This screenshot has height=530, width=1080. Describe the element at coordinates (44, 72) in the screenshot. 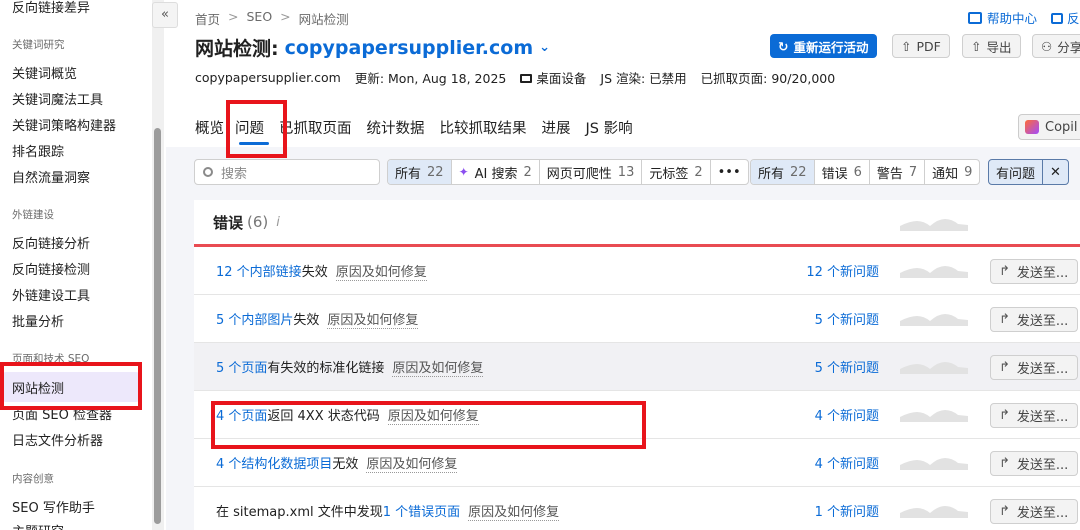

I see `sidebar-item-keyword-overview: 关键词概览` at that location.